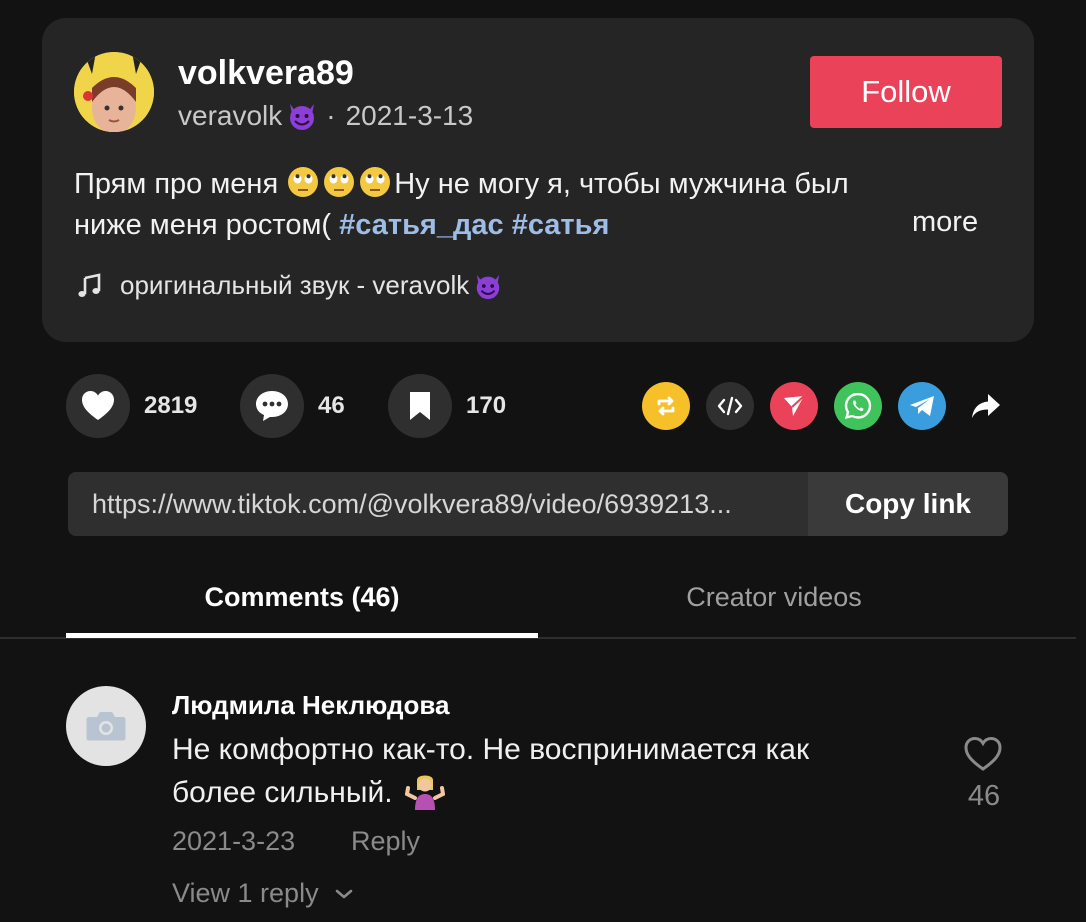  What do you see at coordinates (203, 225) in the screenshot?
I see `desc-line-2: ниже меня ростом(` at bounding box center [203, 225].